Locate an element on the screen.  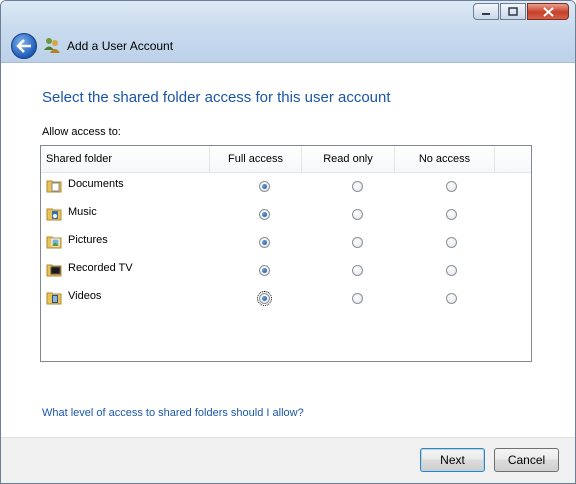
column-full-access: Full access is located at coordinates (256, 159).